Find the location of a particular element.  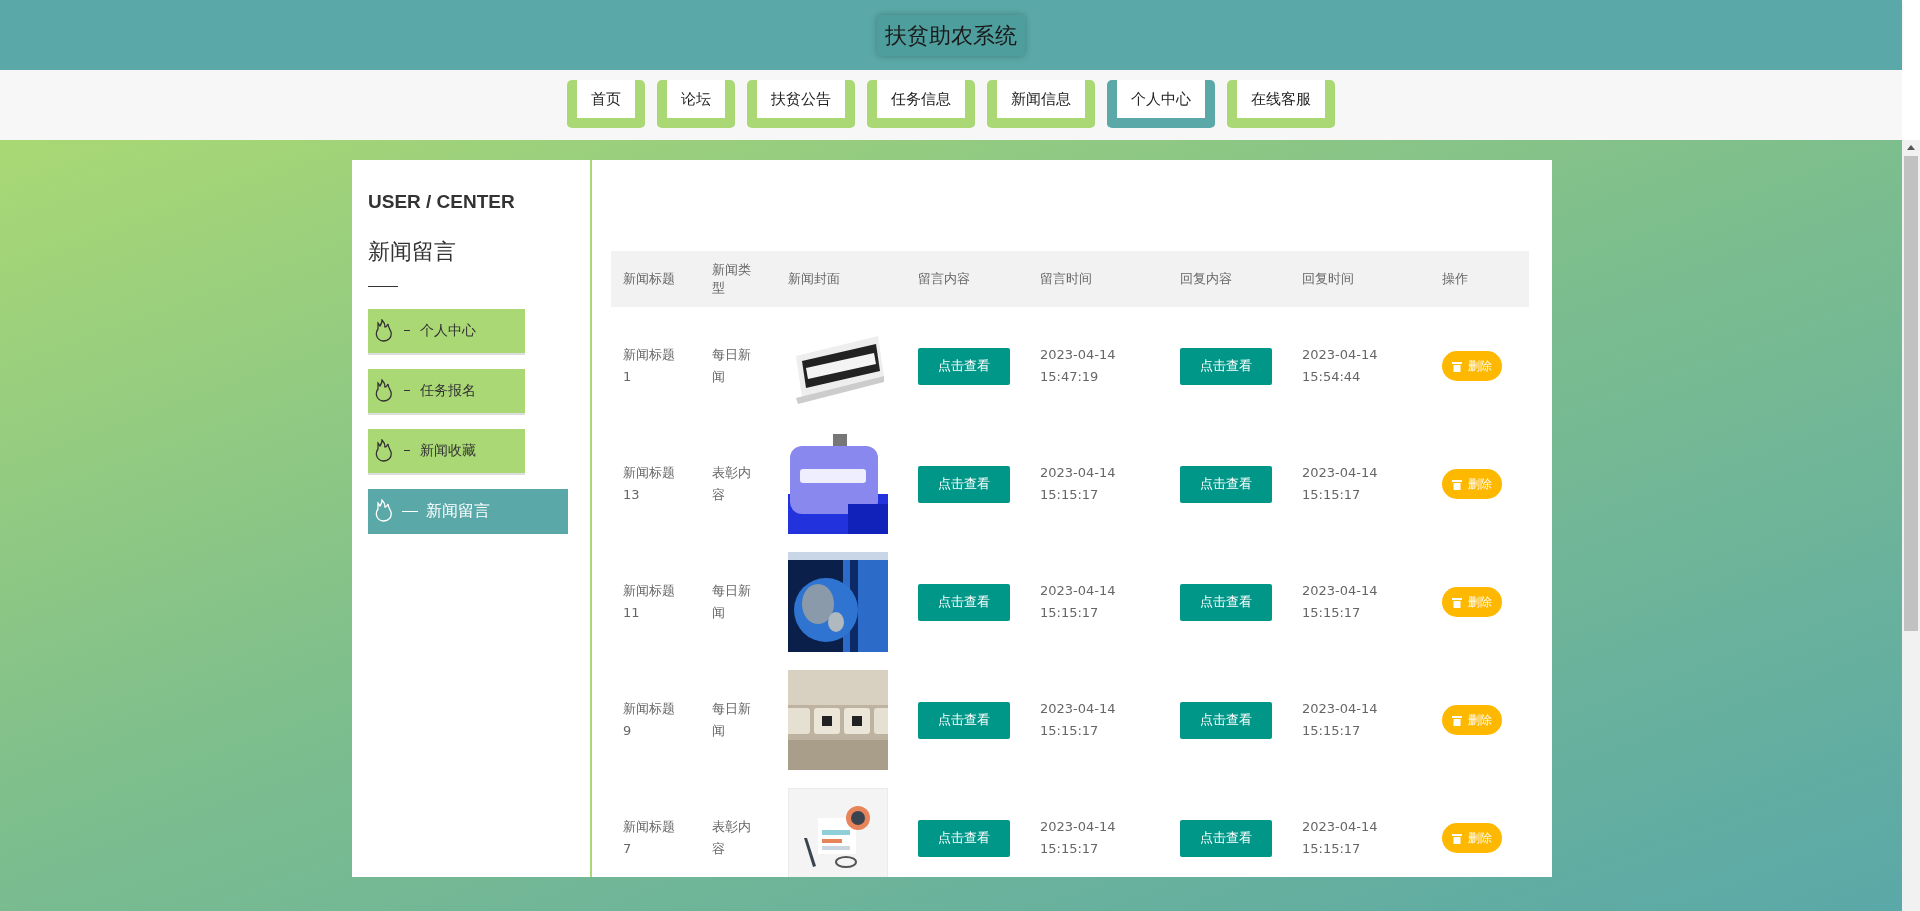

nav-tab: 论坛 is located at coordinates (696, 104).